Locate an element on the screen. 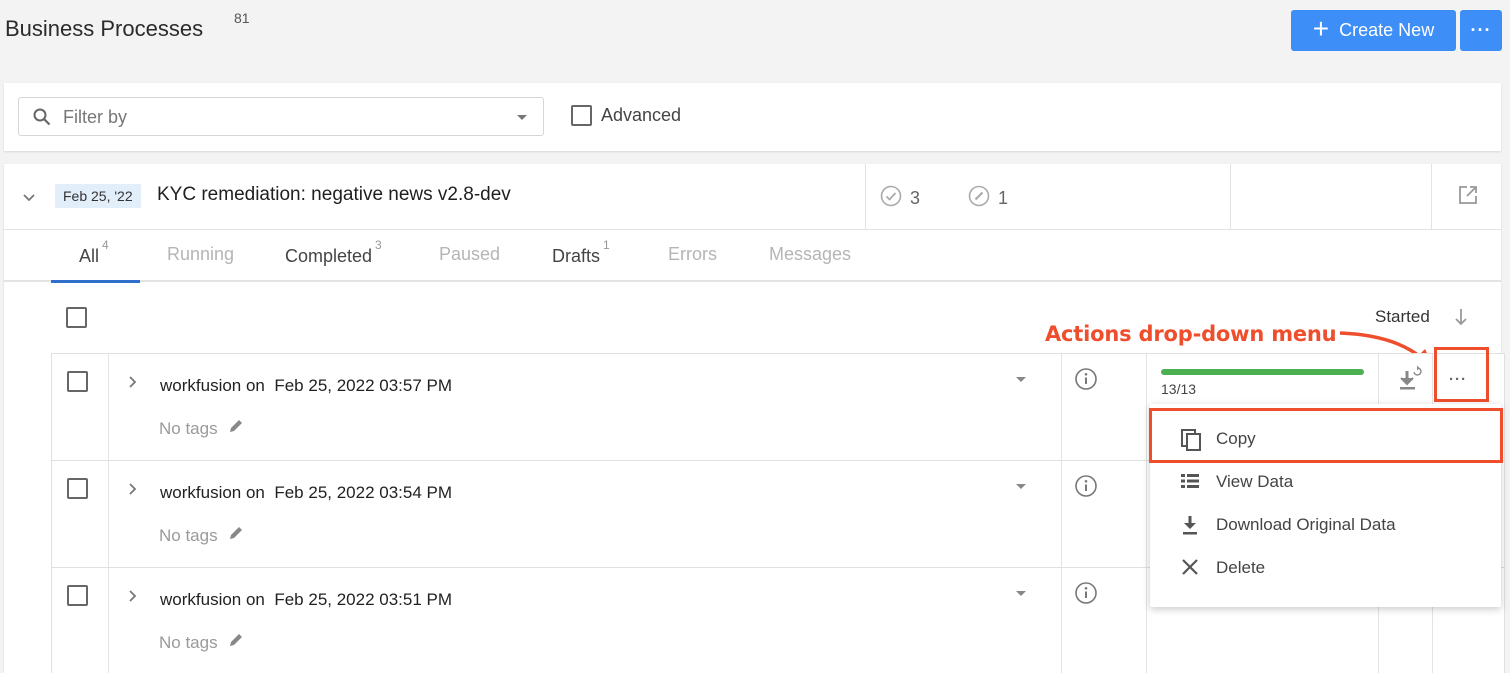 The height and width of the screenshot is (673, 1510). tab-label: Messages is located at coordinates (810, 254).